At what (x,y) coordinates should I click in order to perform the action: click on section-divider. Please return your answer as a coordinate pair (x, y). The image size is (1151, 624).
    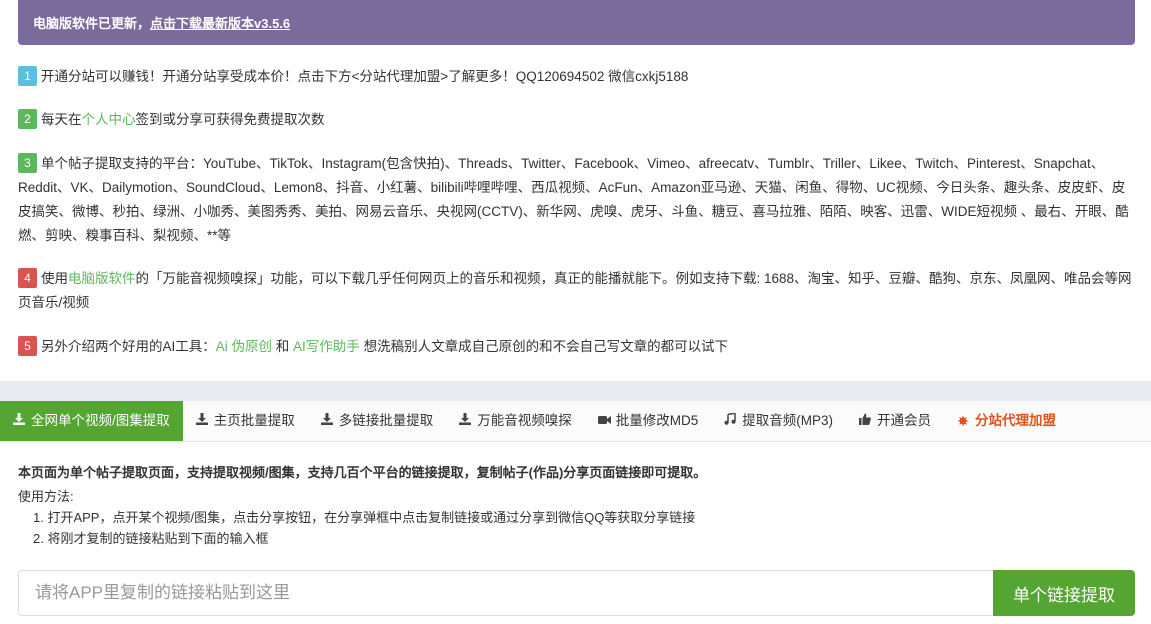
    Looking at the image, I should click on (575, 391).